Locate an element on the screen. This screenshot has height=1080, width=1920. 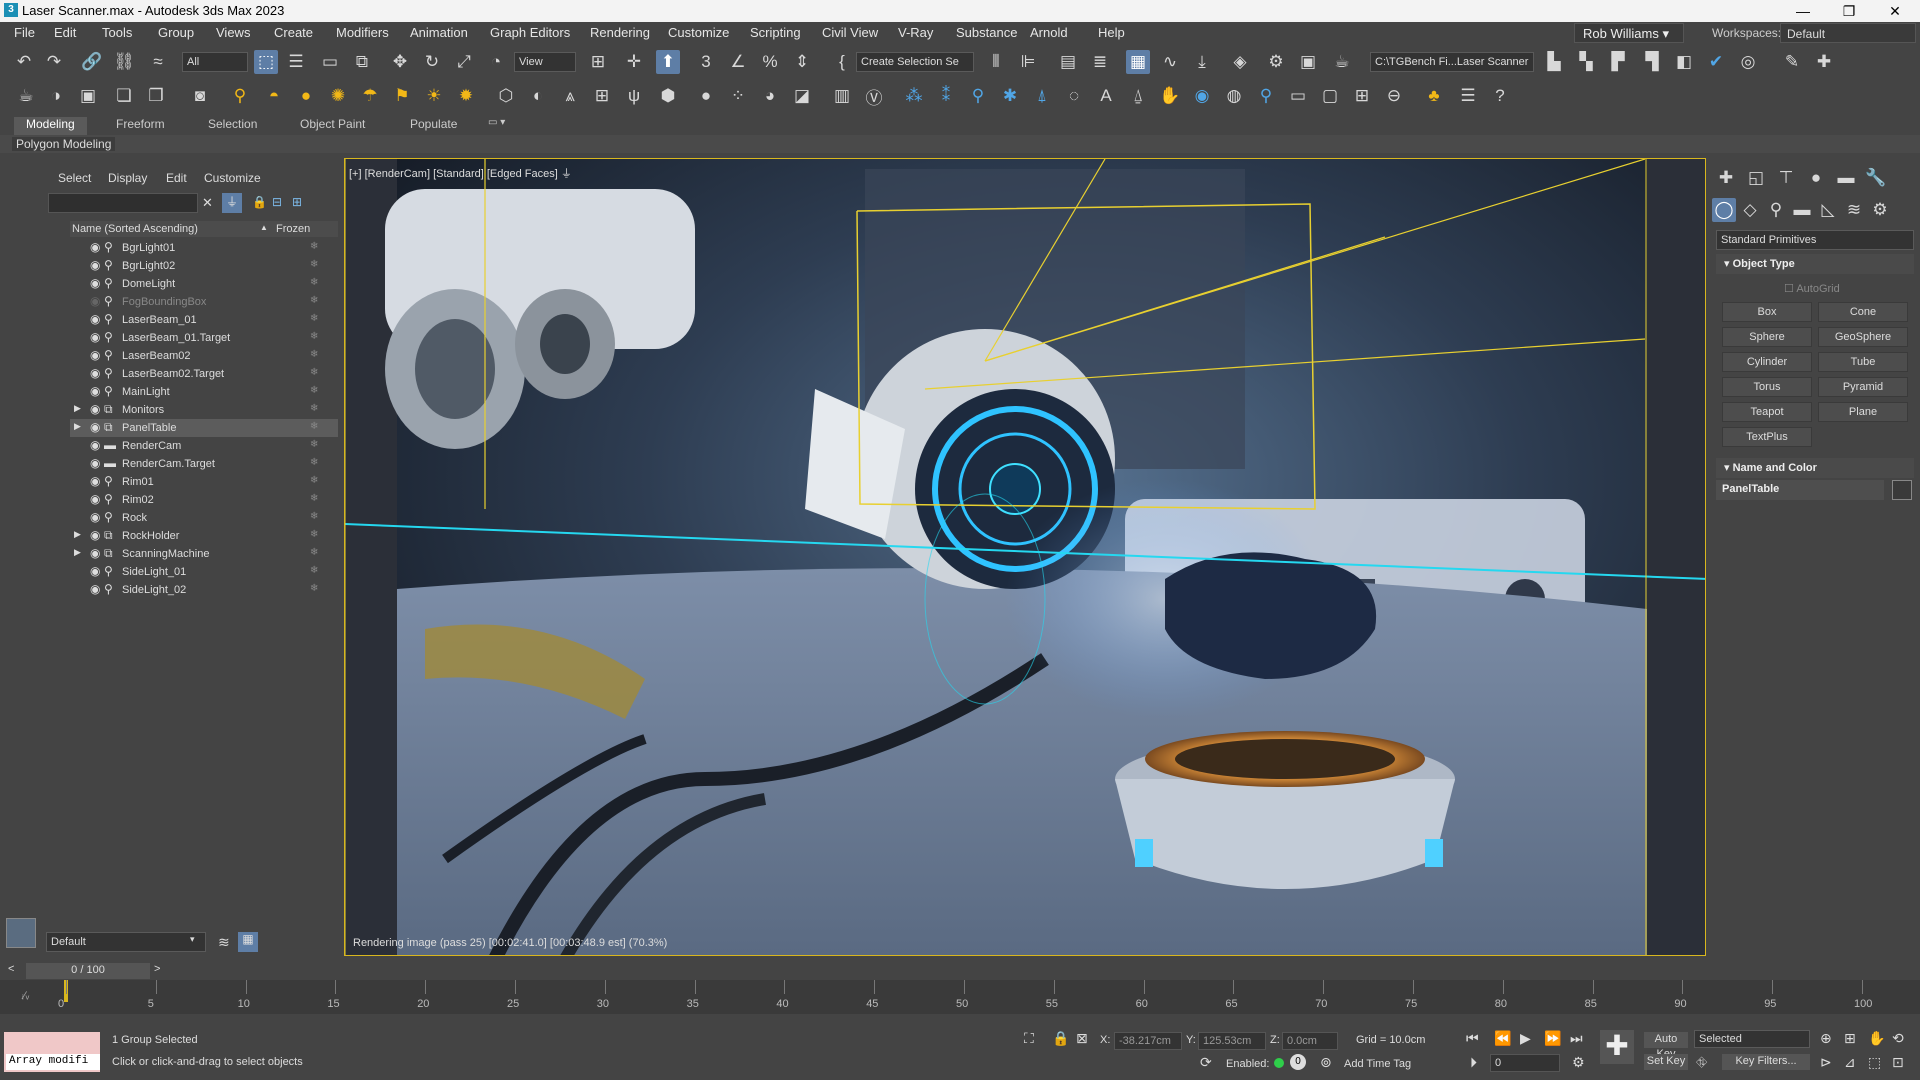
frame-buffer-icon: ▥ is located at coordinates (842, 96).